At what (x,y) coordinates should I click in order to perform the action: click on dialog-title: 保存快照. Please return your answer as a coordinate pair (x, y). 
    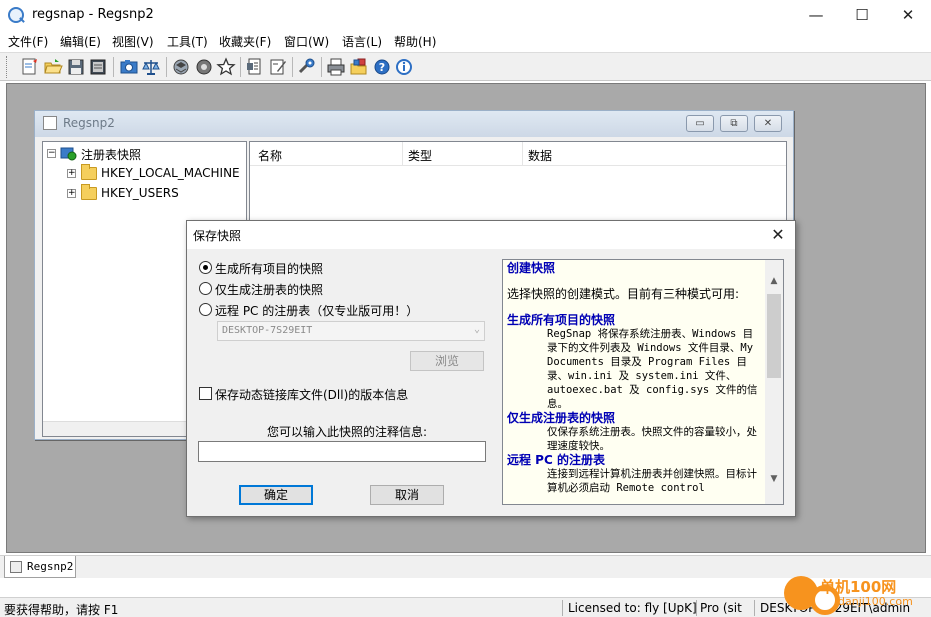
    Looking at the image, I should click on (217, 236).